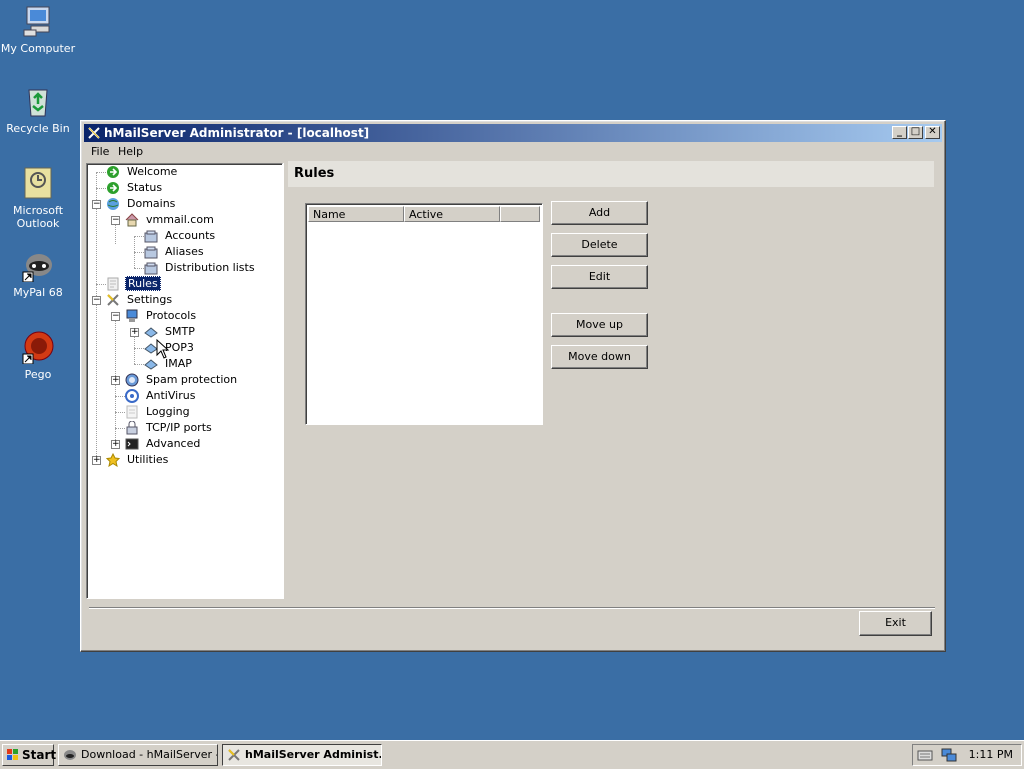 This screenshot has height=769, width=1024. What do you see at coordinates (925, 756) in the screenshot?
I see `keyboard-icon` at bounding box center [925, 756].